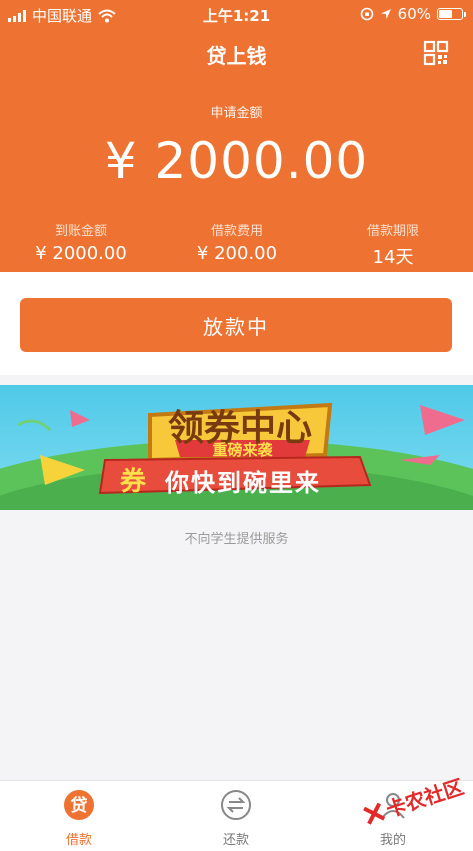  Describe the element at coordinates (237, 242) in the screenshot. I see `stat-fee: 借款费用 ¥ 200.00` at that location.